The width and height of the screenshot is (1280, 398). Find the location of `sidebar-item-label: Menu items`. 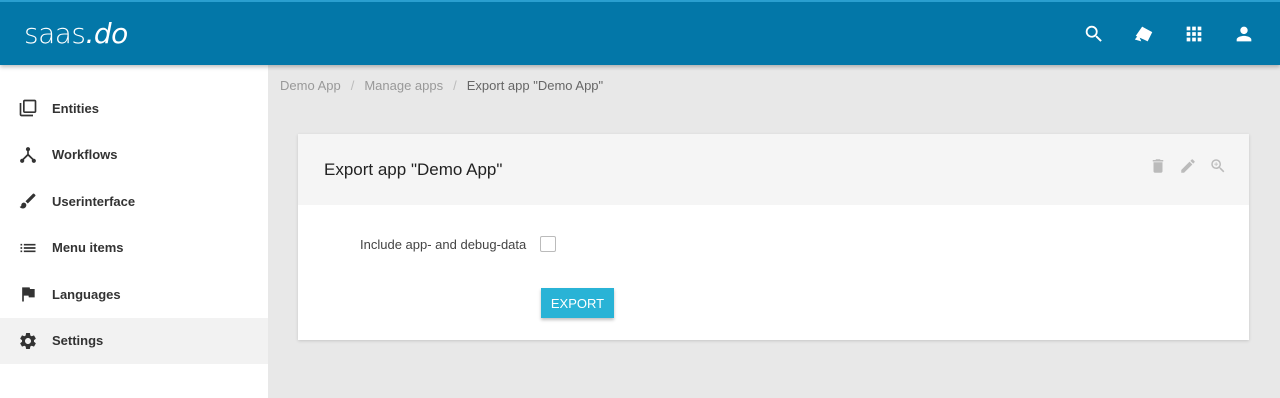

sidebar-item-label: Menu items is located at coordinates (88, 248).